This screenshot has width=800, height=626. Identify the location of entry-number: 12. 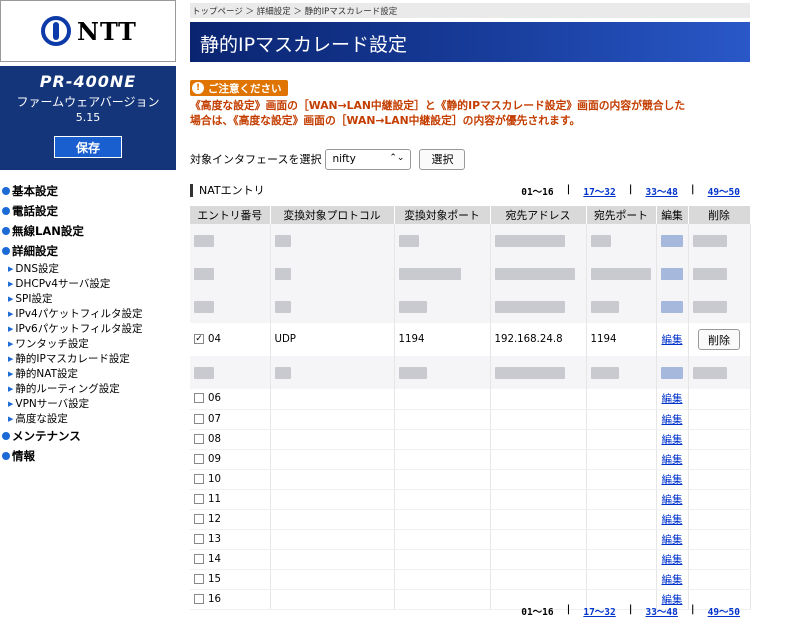
(214, 519).